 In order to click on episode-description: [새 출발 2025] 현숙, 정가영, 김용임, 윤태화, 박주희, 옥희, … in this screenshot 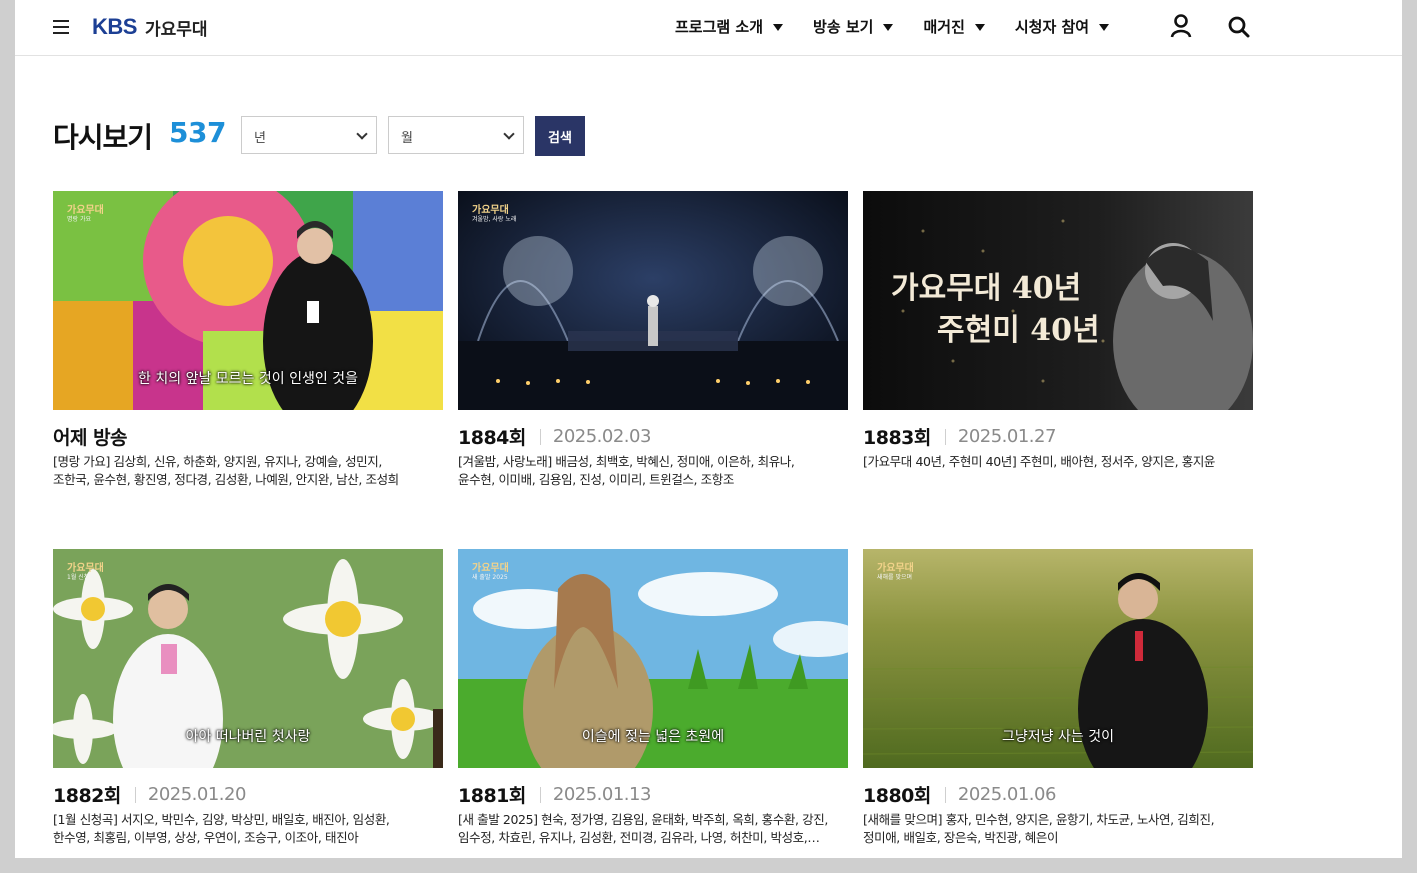, I will do `click(653, 829)`.